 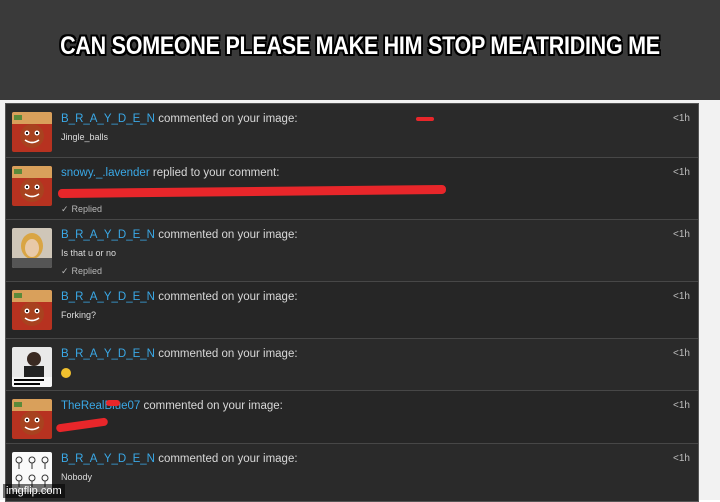 What do you see at coordinates (100, 406) in the screenshot?
I see `username-link: TheRealBlue07` at bounding box center [100, 406].